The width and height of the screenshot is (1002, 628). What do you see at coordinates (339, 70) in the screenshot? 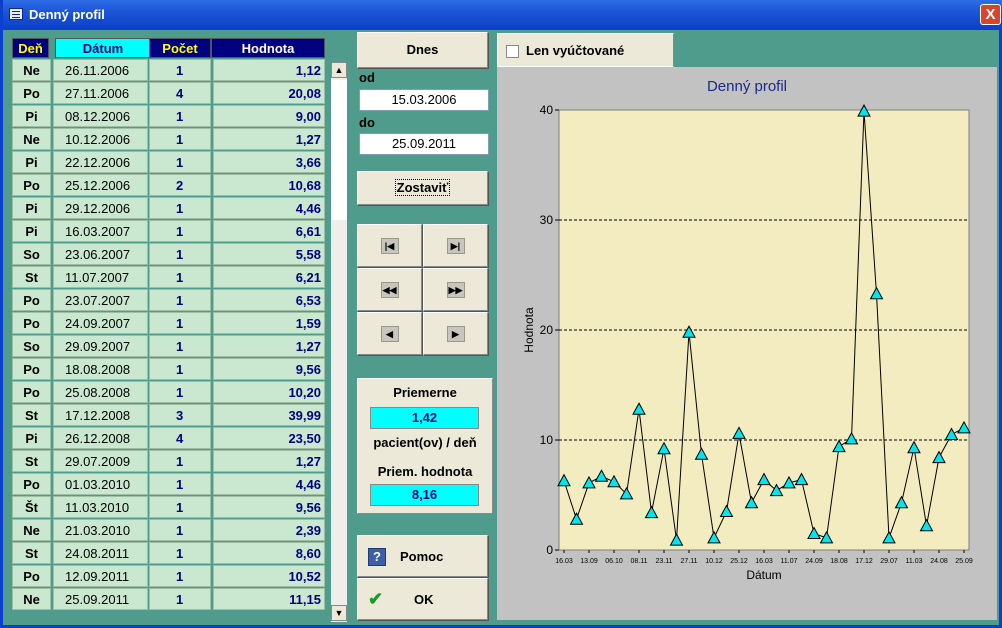
I see `scroll-up-arrow-icon: ▲` at bounding box center [339, 70].